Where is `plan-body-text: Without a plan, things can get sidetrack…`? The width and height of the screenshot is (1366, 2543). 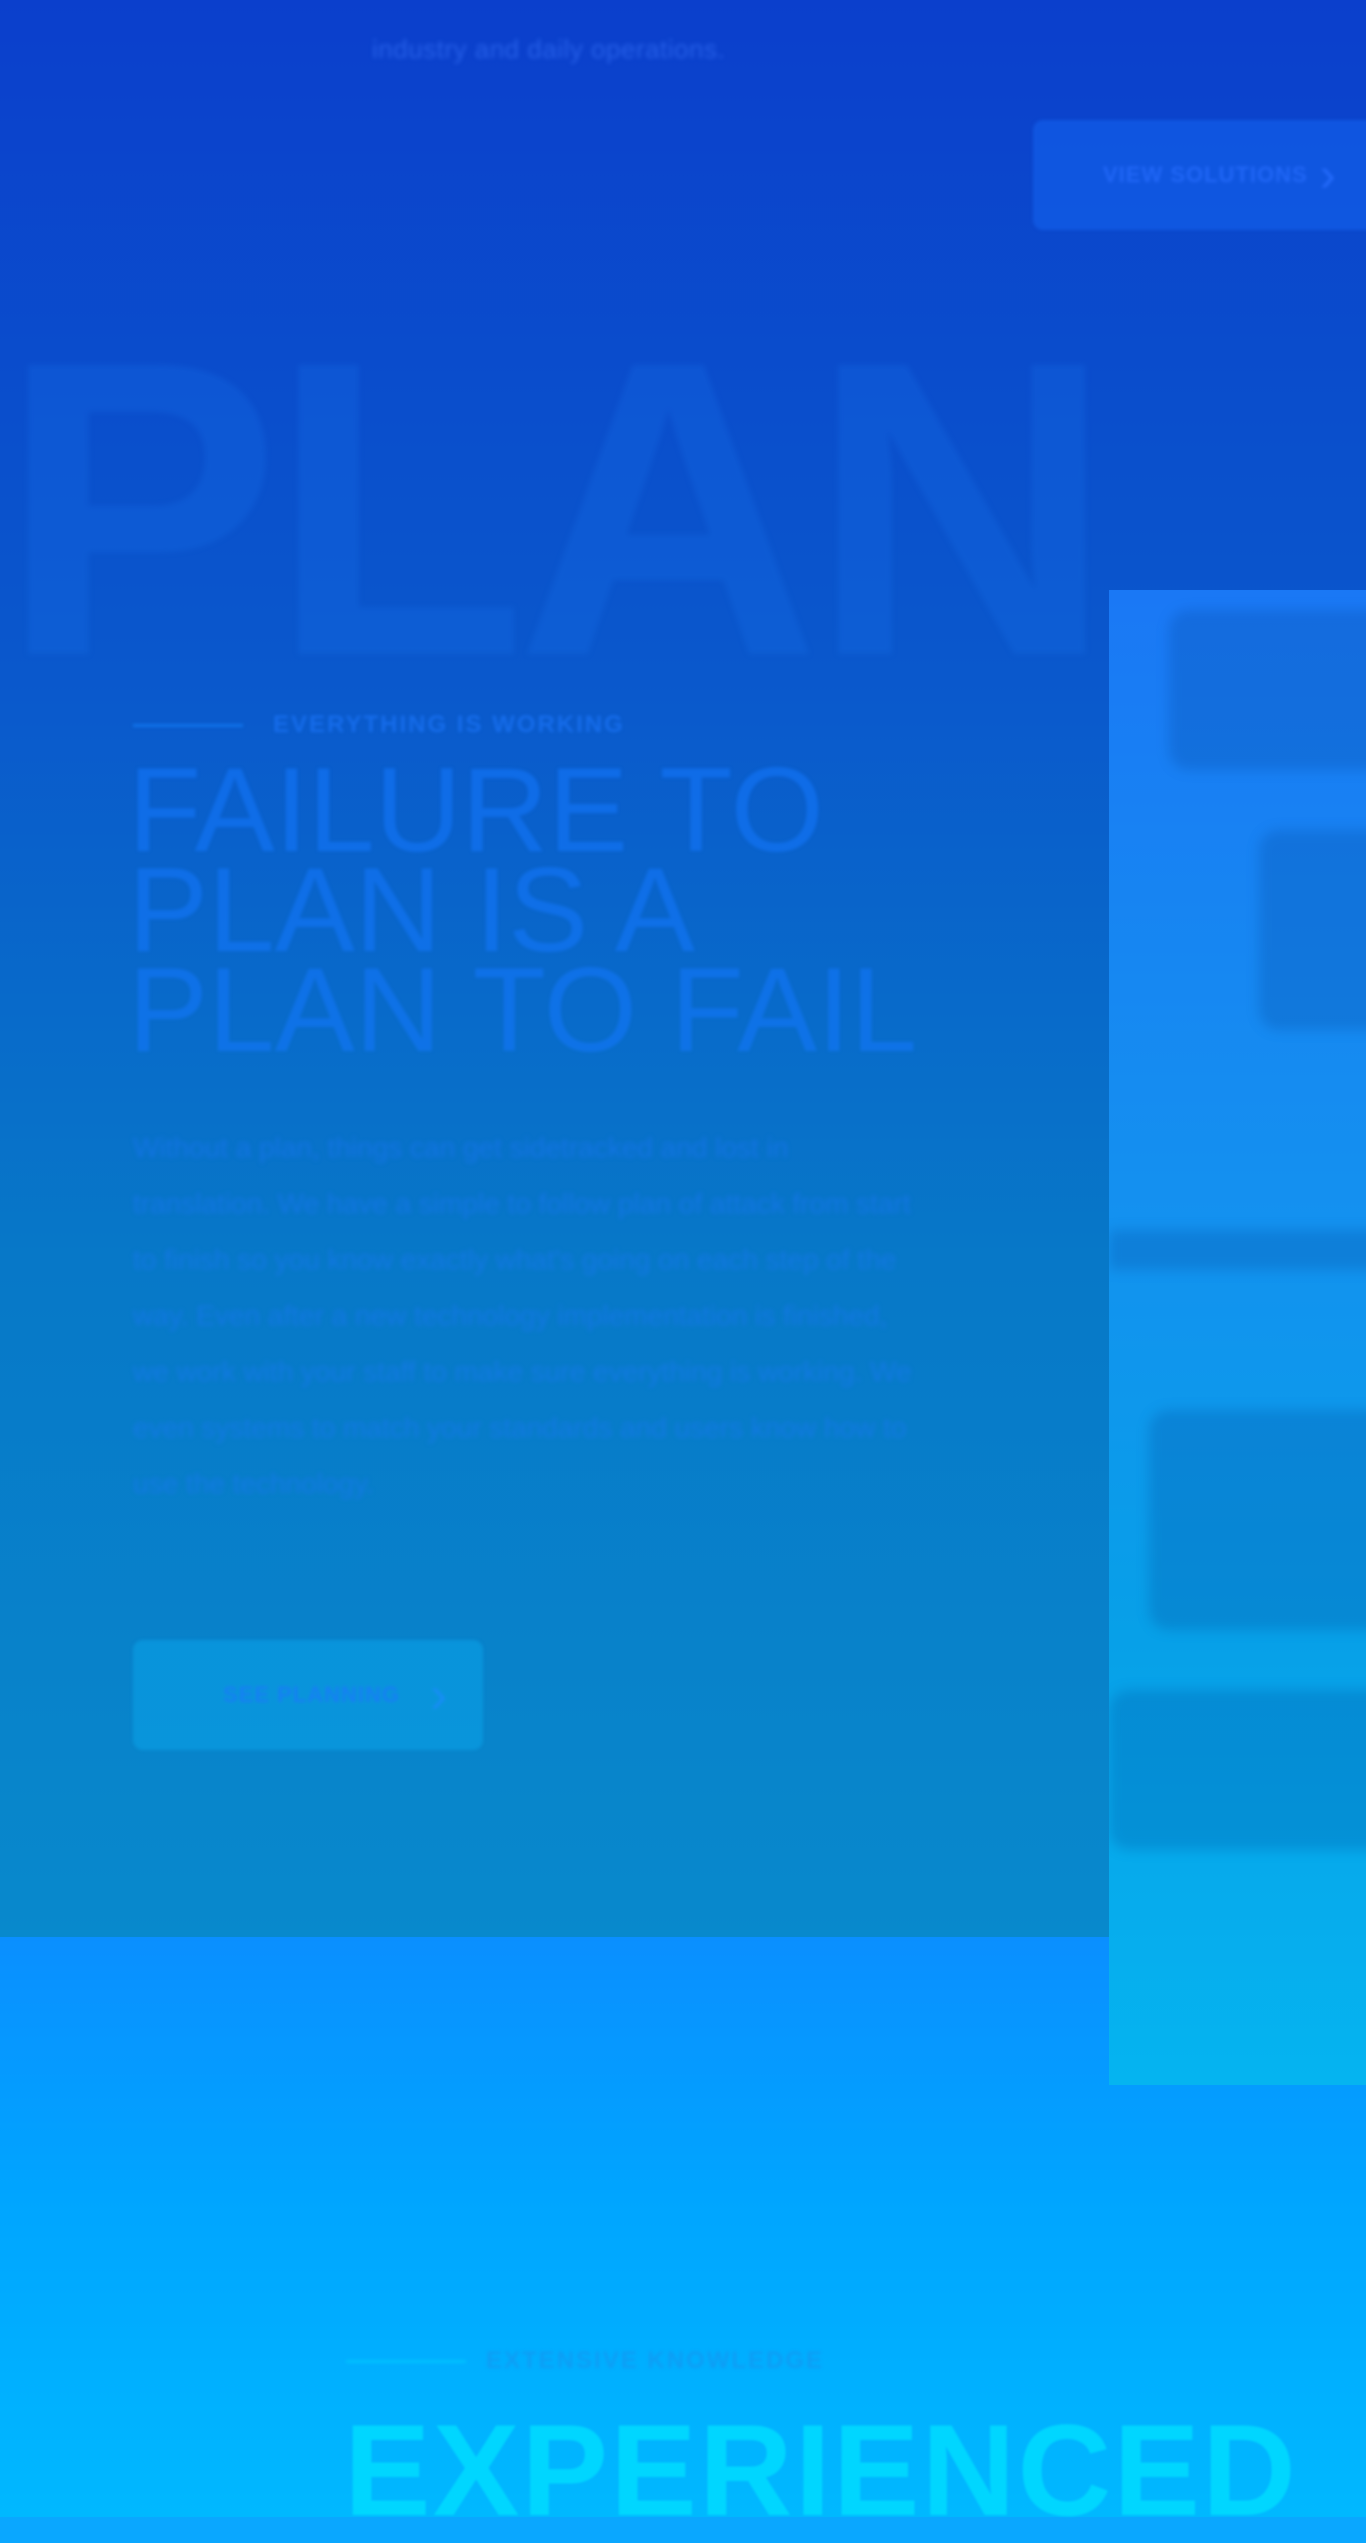 plan-body-text: Without a plan, things can get sidetrack… is located at coordinates (522, 1315).